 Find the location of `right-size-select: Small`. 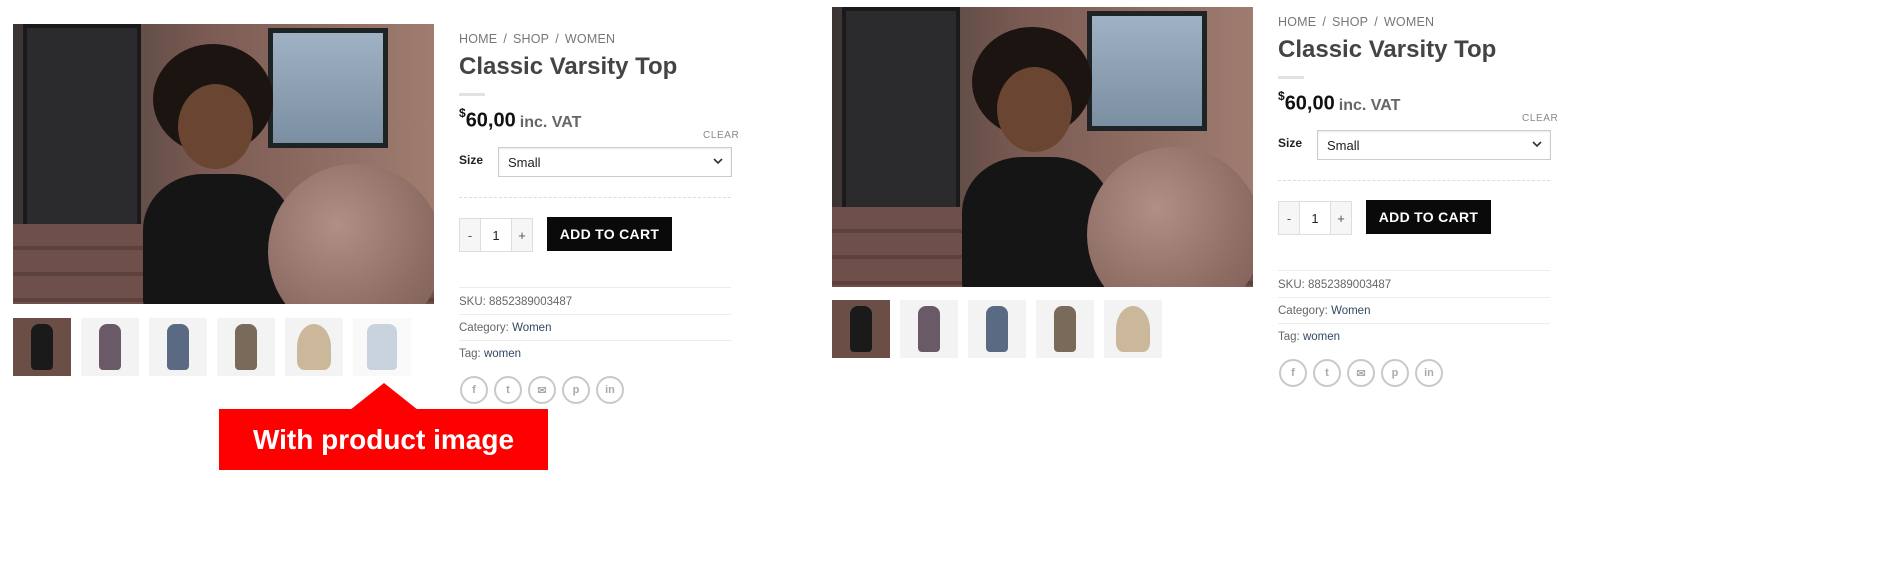

right-size-select: Small is located at coordinates (1434, 145).